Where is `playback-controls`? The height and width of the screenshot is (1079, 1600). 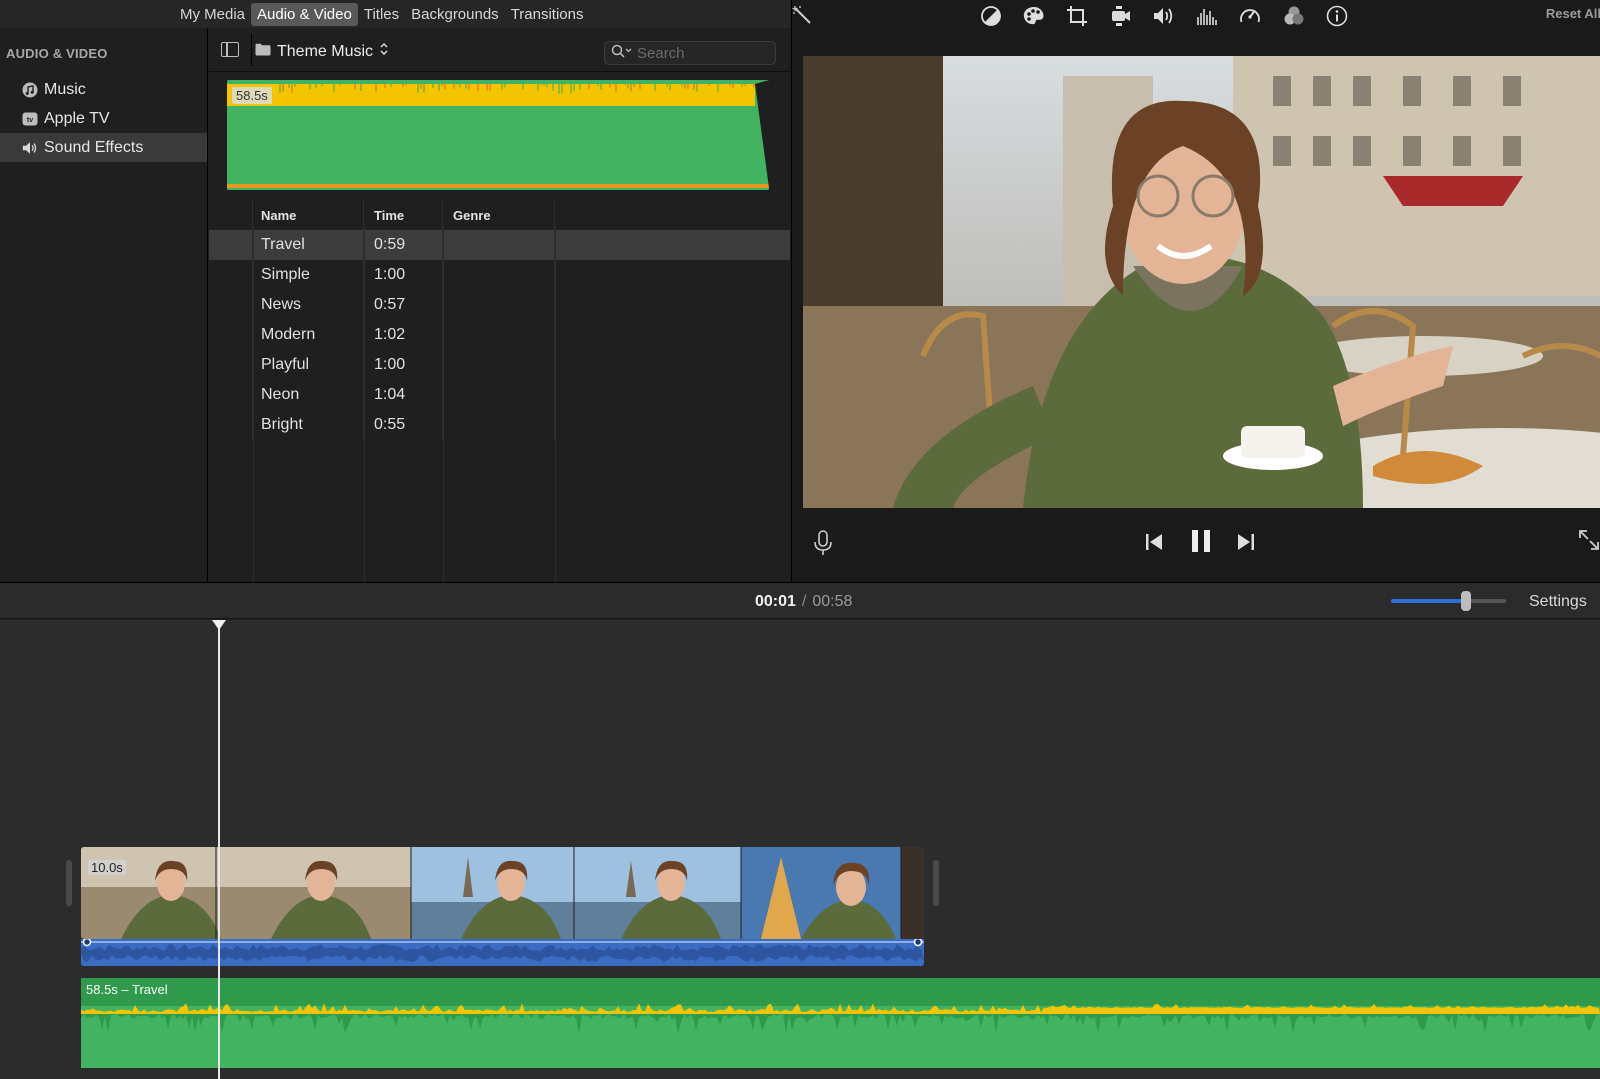
playback-controls is located at coordinates (1196, 550).